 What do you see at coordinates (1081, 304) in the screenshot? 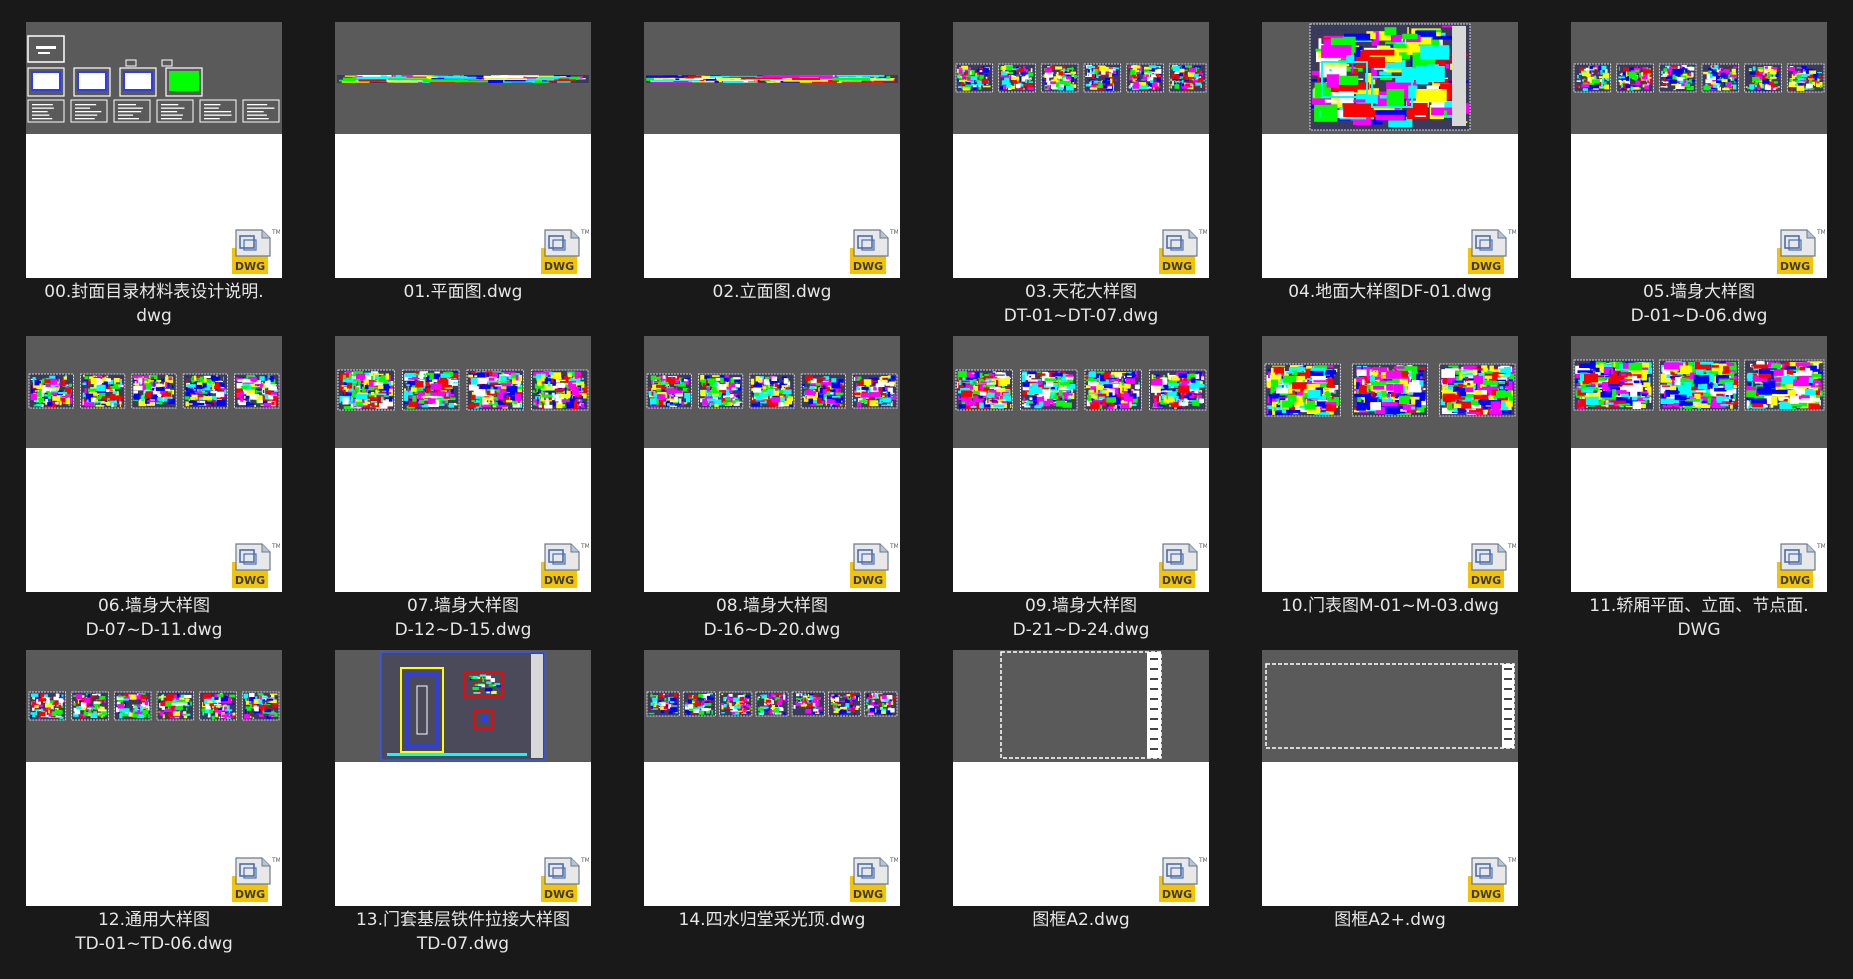
I see `file-name-label: 03.天花大样图 DT-01~DT-07.dwg` at bounding box center [1081, 304].